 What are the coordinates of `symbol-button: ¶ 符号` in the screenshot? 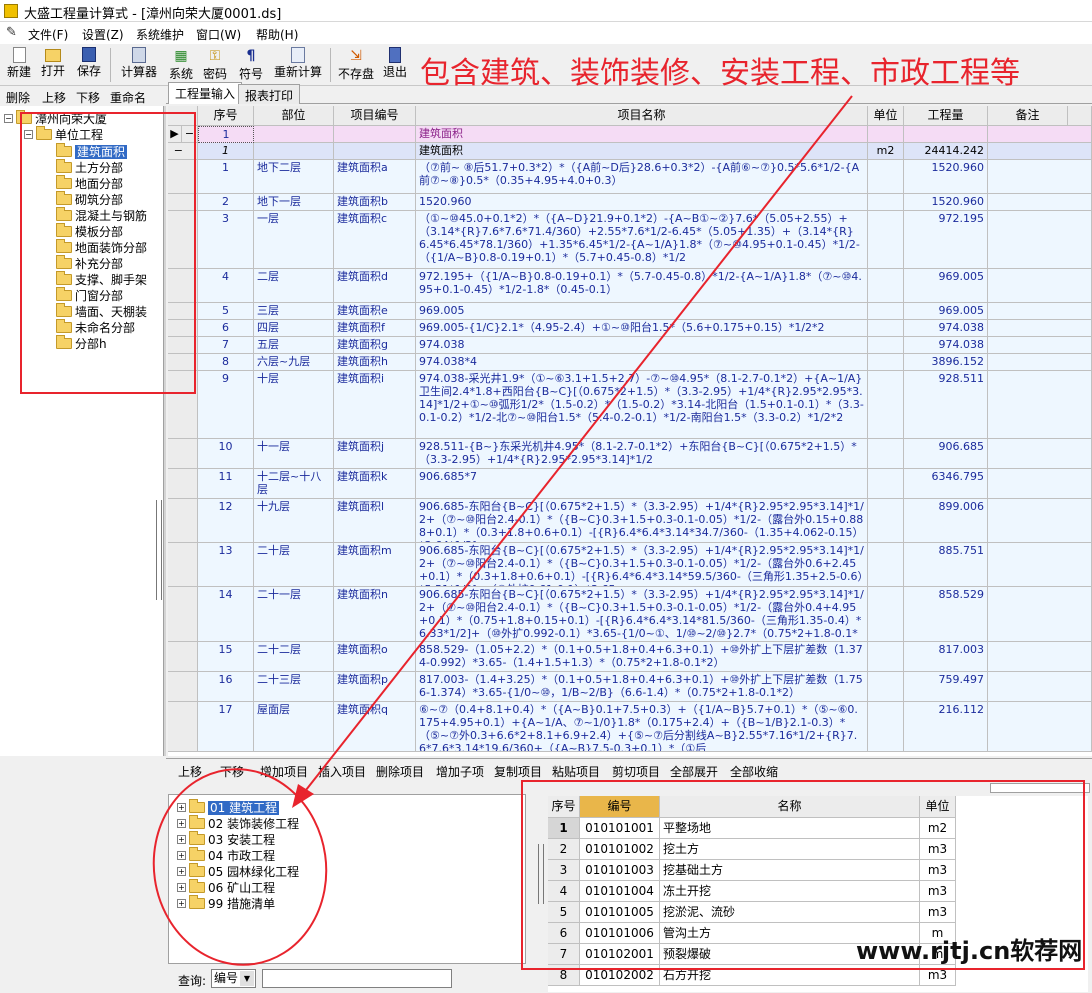 It's located at (251, 65).